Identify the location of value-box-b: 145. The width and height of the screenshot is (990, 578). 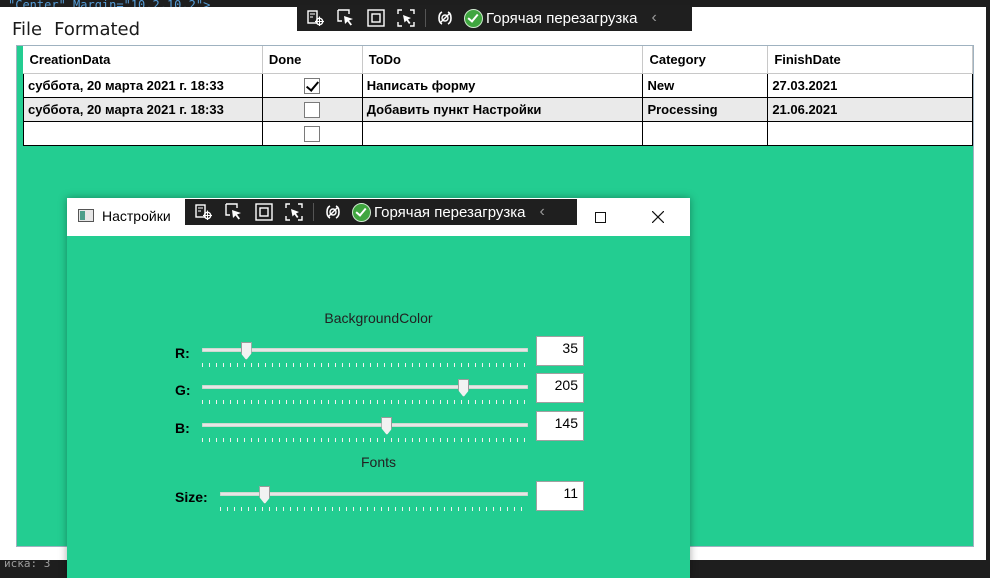
(560, 426).